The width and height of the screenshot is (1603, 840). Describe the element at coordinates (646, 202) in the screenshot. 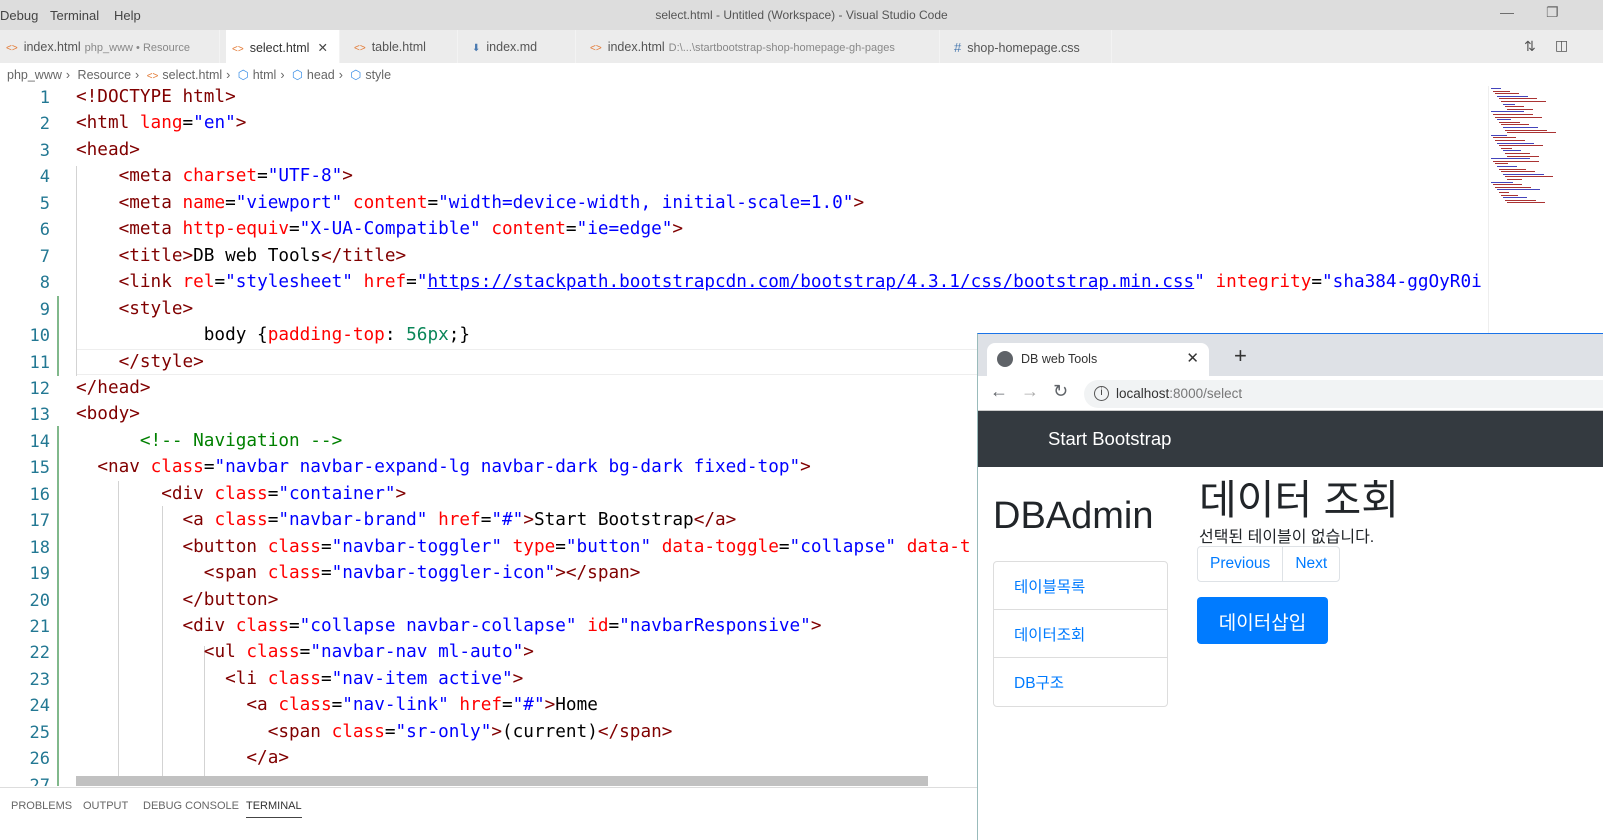

I see `code-token-val: "width=device-width, initial-scale=1.0"` at that location.